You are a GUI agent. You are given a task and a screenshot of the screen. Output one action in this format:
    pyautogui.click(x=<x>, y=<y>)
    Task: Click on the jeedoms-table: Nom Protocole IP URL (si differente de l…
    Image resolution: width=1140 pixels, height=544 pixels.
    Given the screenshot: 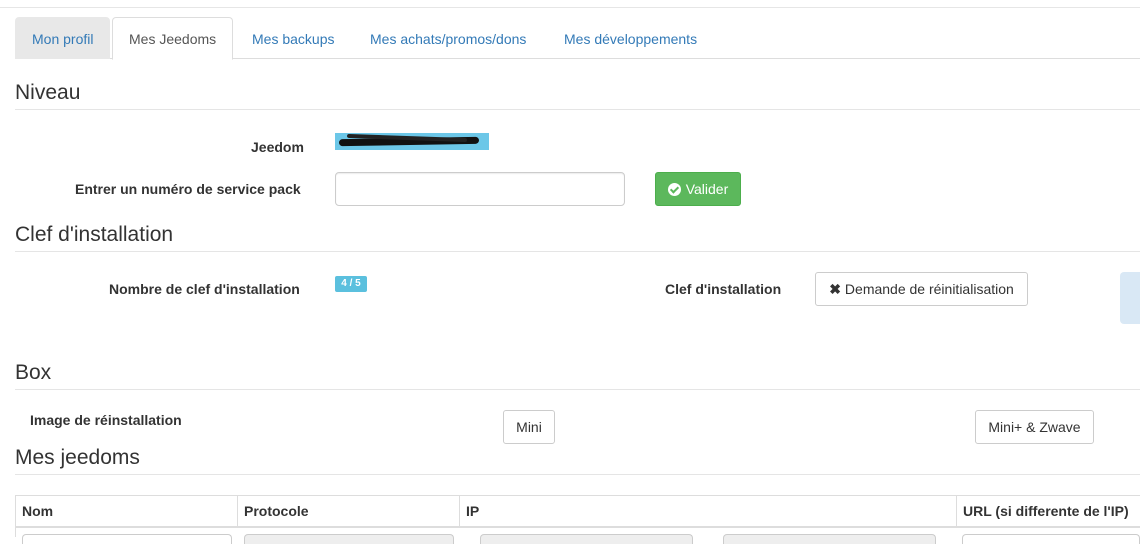 What is the action you would take?
    pyautogui.click(x=577, y=519)
    